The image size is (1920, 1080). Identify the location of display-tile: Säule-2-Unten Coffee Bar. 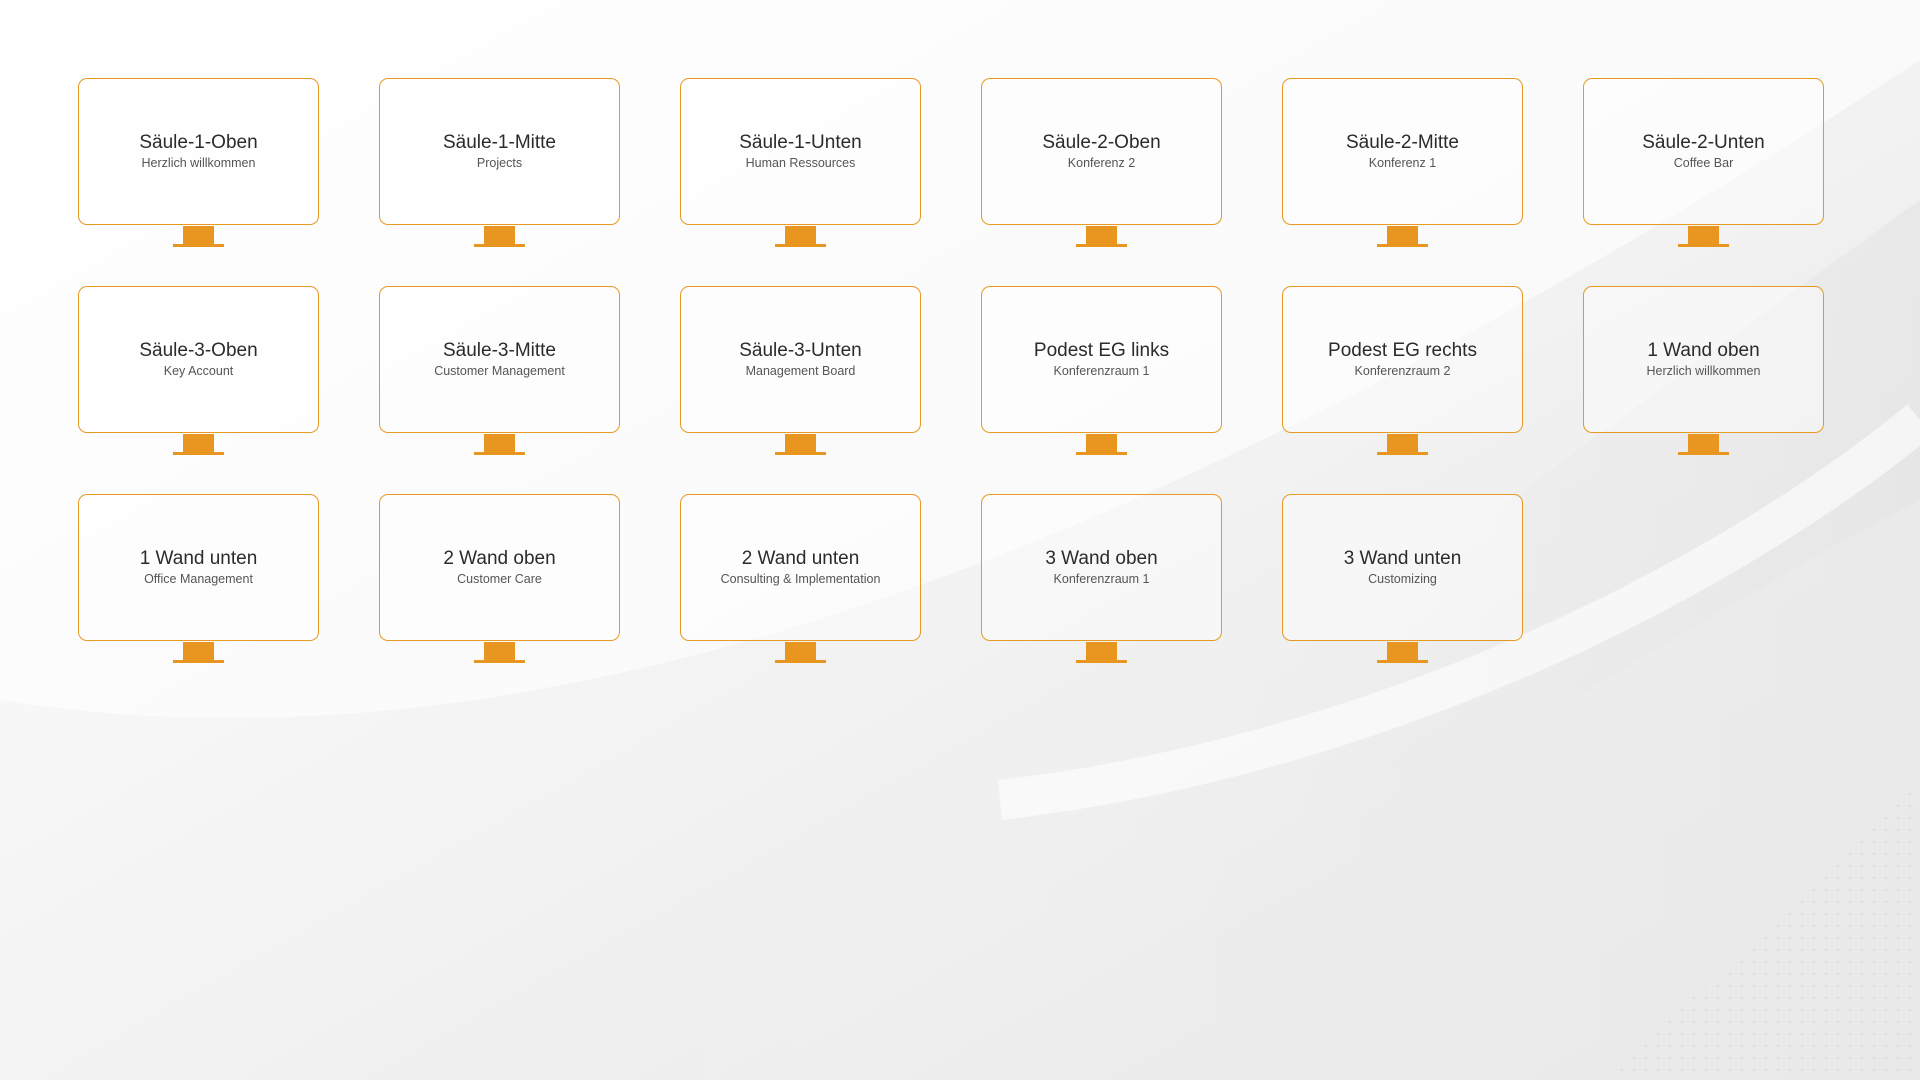
(1703, 162).